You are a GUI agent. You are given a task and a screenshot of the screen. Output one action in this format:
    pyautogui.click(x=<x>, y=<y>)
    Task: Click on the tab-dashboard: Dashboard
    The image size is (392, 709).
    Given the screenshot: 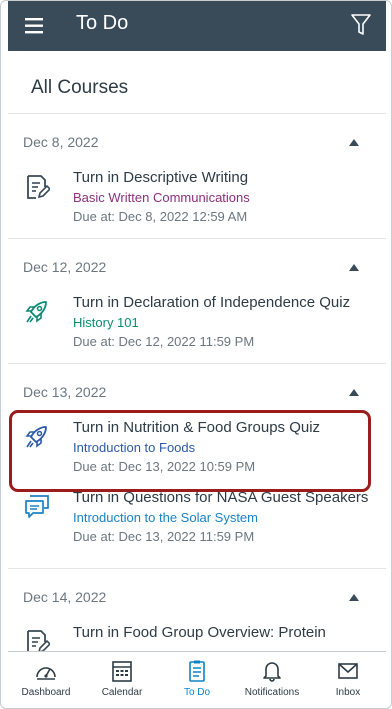 What is the action you would take?
    pyautogui.click(x=46, y=678)
    